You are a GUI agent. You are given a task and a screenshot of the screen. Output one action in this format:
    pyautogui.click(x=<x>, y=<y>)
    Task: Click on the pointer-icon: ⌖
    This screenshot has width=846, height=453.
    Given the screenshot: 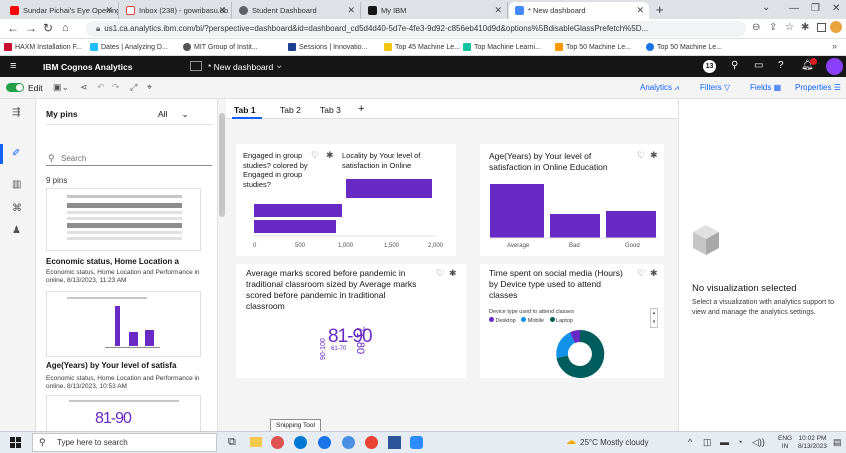 What is the action you would take?
    pyautogui.click(x=149, y=87)
    